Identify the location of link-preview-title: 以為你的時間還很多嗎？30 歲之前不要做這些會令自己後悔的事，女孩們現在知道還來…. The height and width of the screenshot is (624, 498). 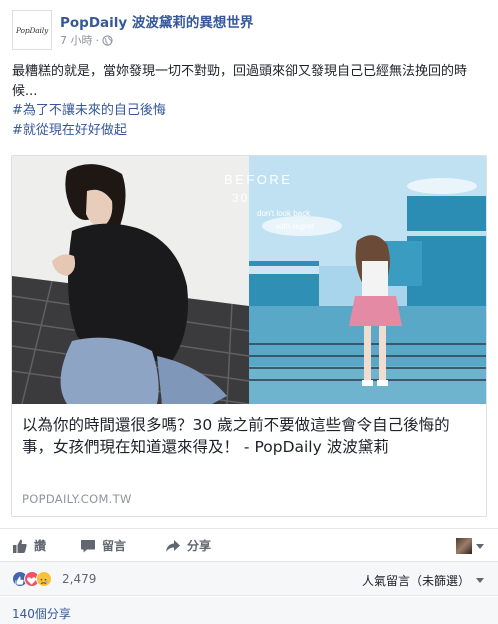
(250, 436).